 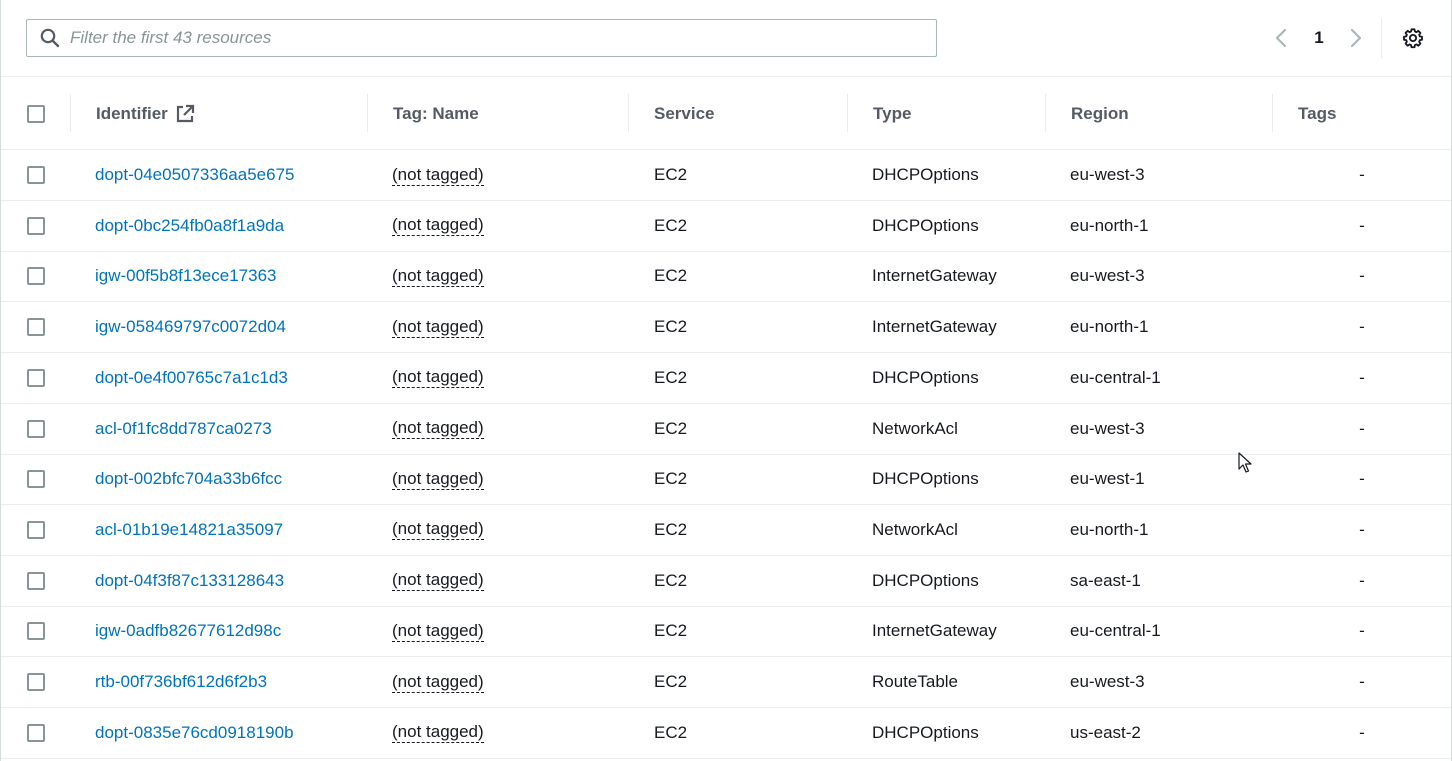 I want to click on resource-identifier-link: dopt-002bfc704a33b6fcc, so click(x=188, y=479).